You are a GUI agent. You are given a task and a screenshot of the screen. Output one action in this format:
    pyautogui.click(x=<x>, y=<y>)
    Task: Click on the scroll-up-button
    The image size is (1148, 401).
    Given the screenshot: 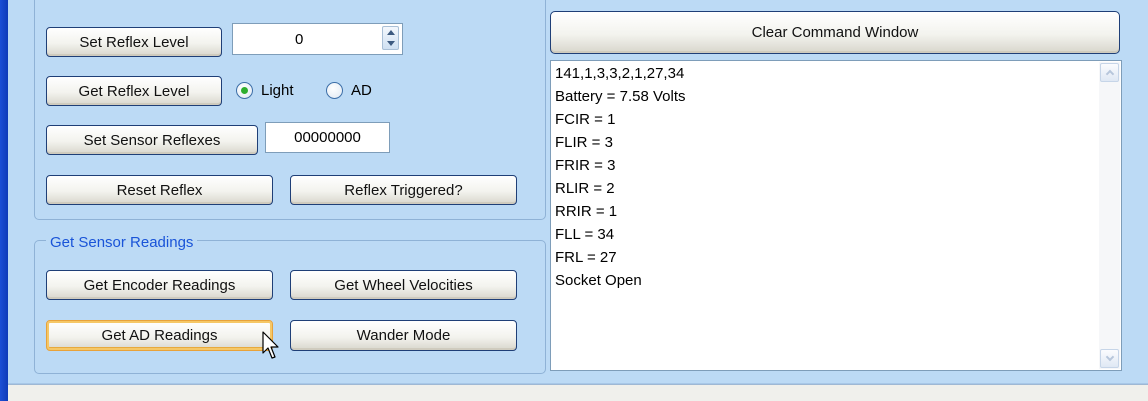 What is the action you would take?
    pyautogui.click(x=1109, y=72)
    